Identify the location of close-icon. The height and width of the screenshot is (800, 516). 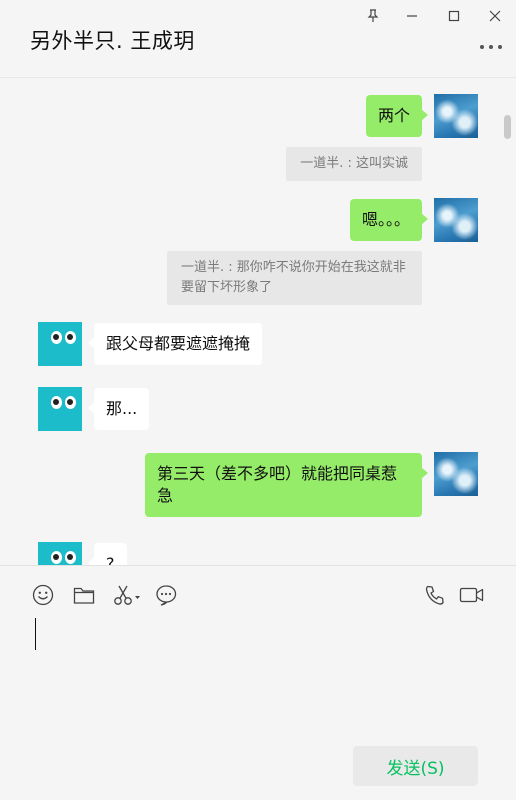
(495, 16).